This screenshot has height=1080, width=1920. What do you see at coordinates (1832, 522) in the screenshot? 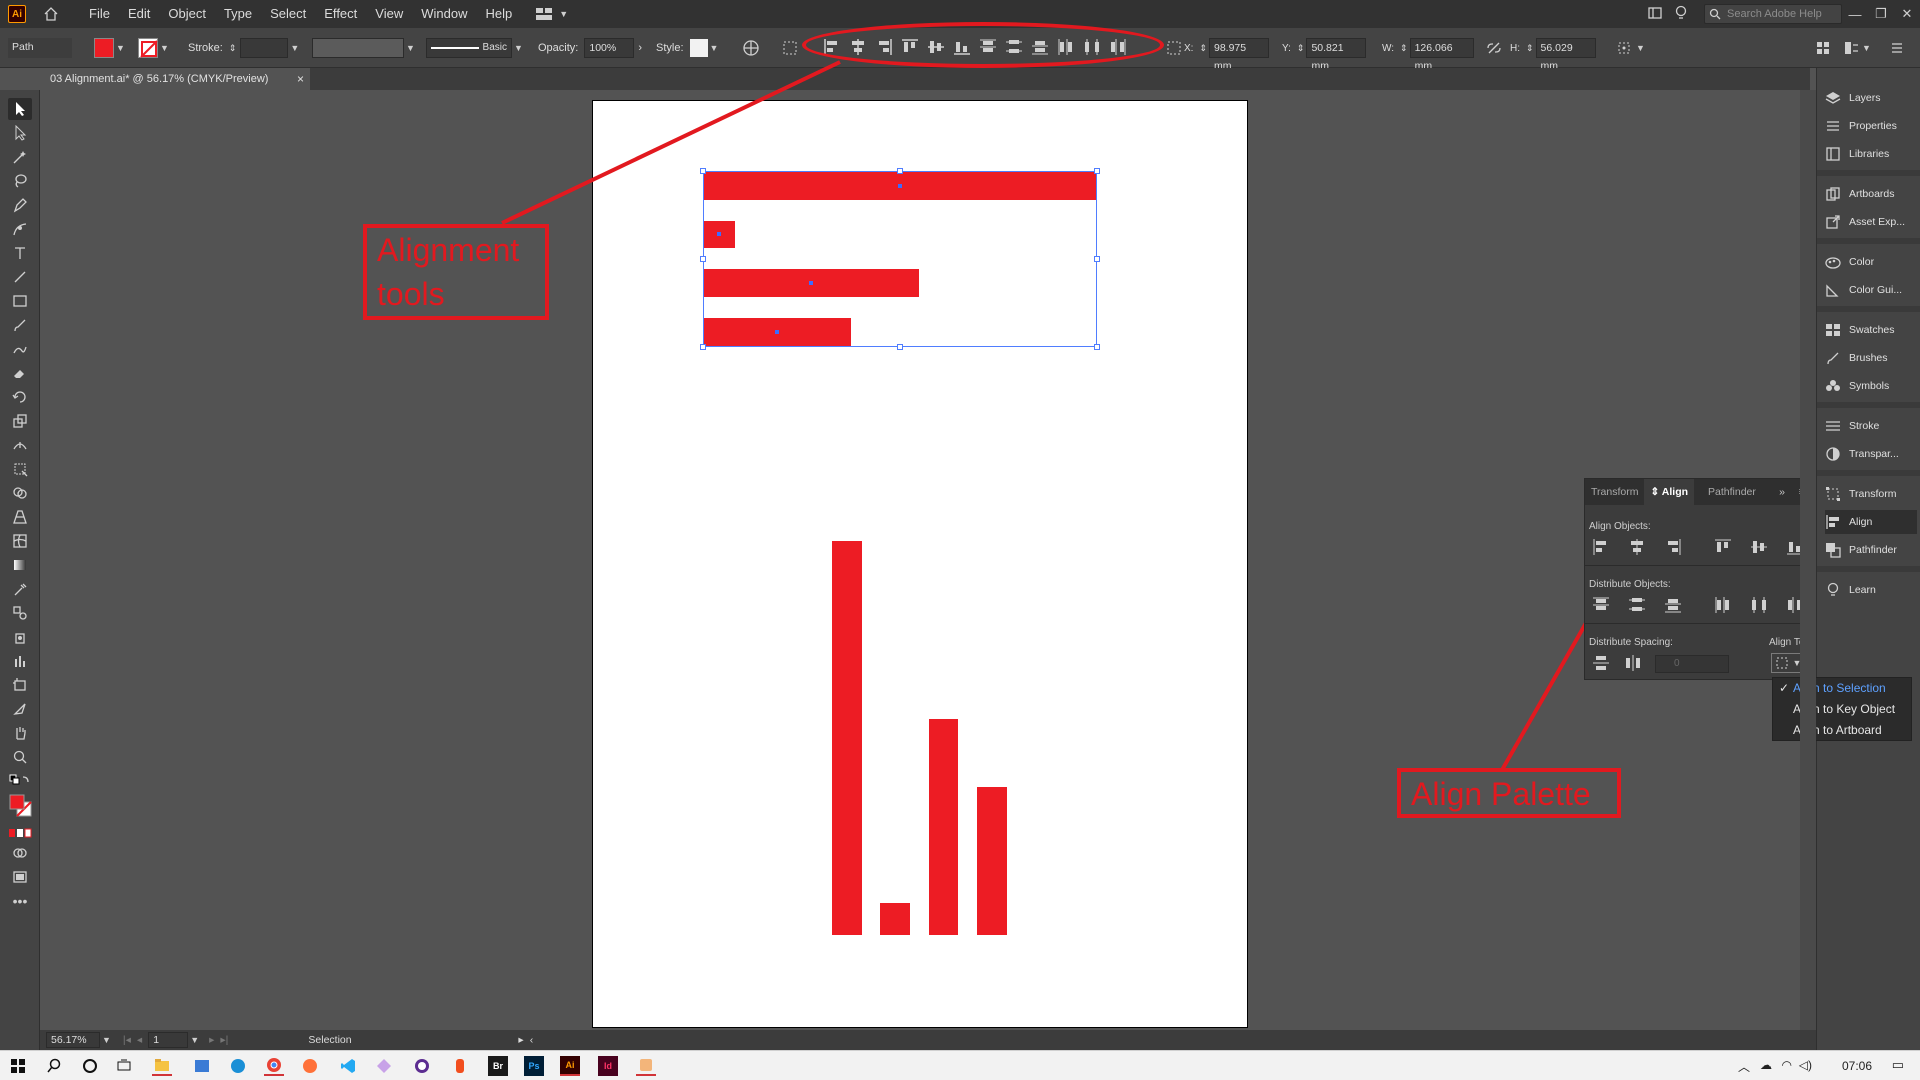
I see `align-icon` at bounding box center [1832, 522].